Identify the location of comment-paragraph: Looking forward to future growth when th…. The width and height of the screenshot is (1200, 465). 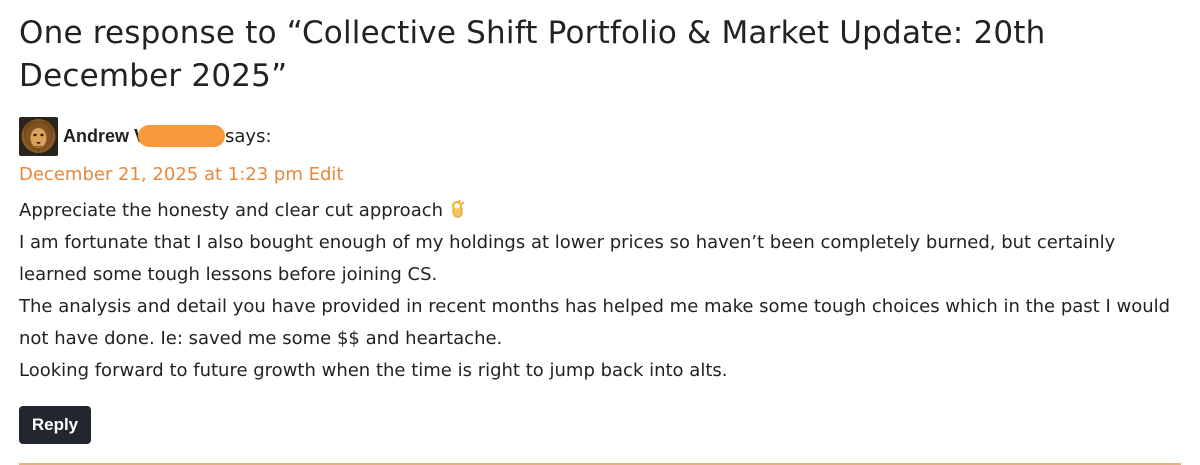
(373, 370).